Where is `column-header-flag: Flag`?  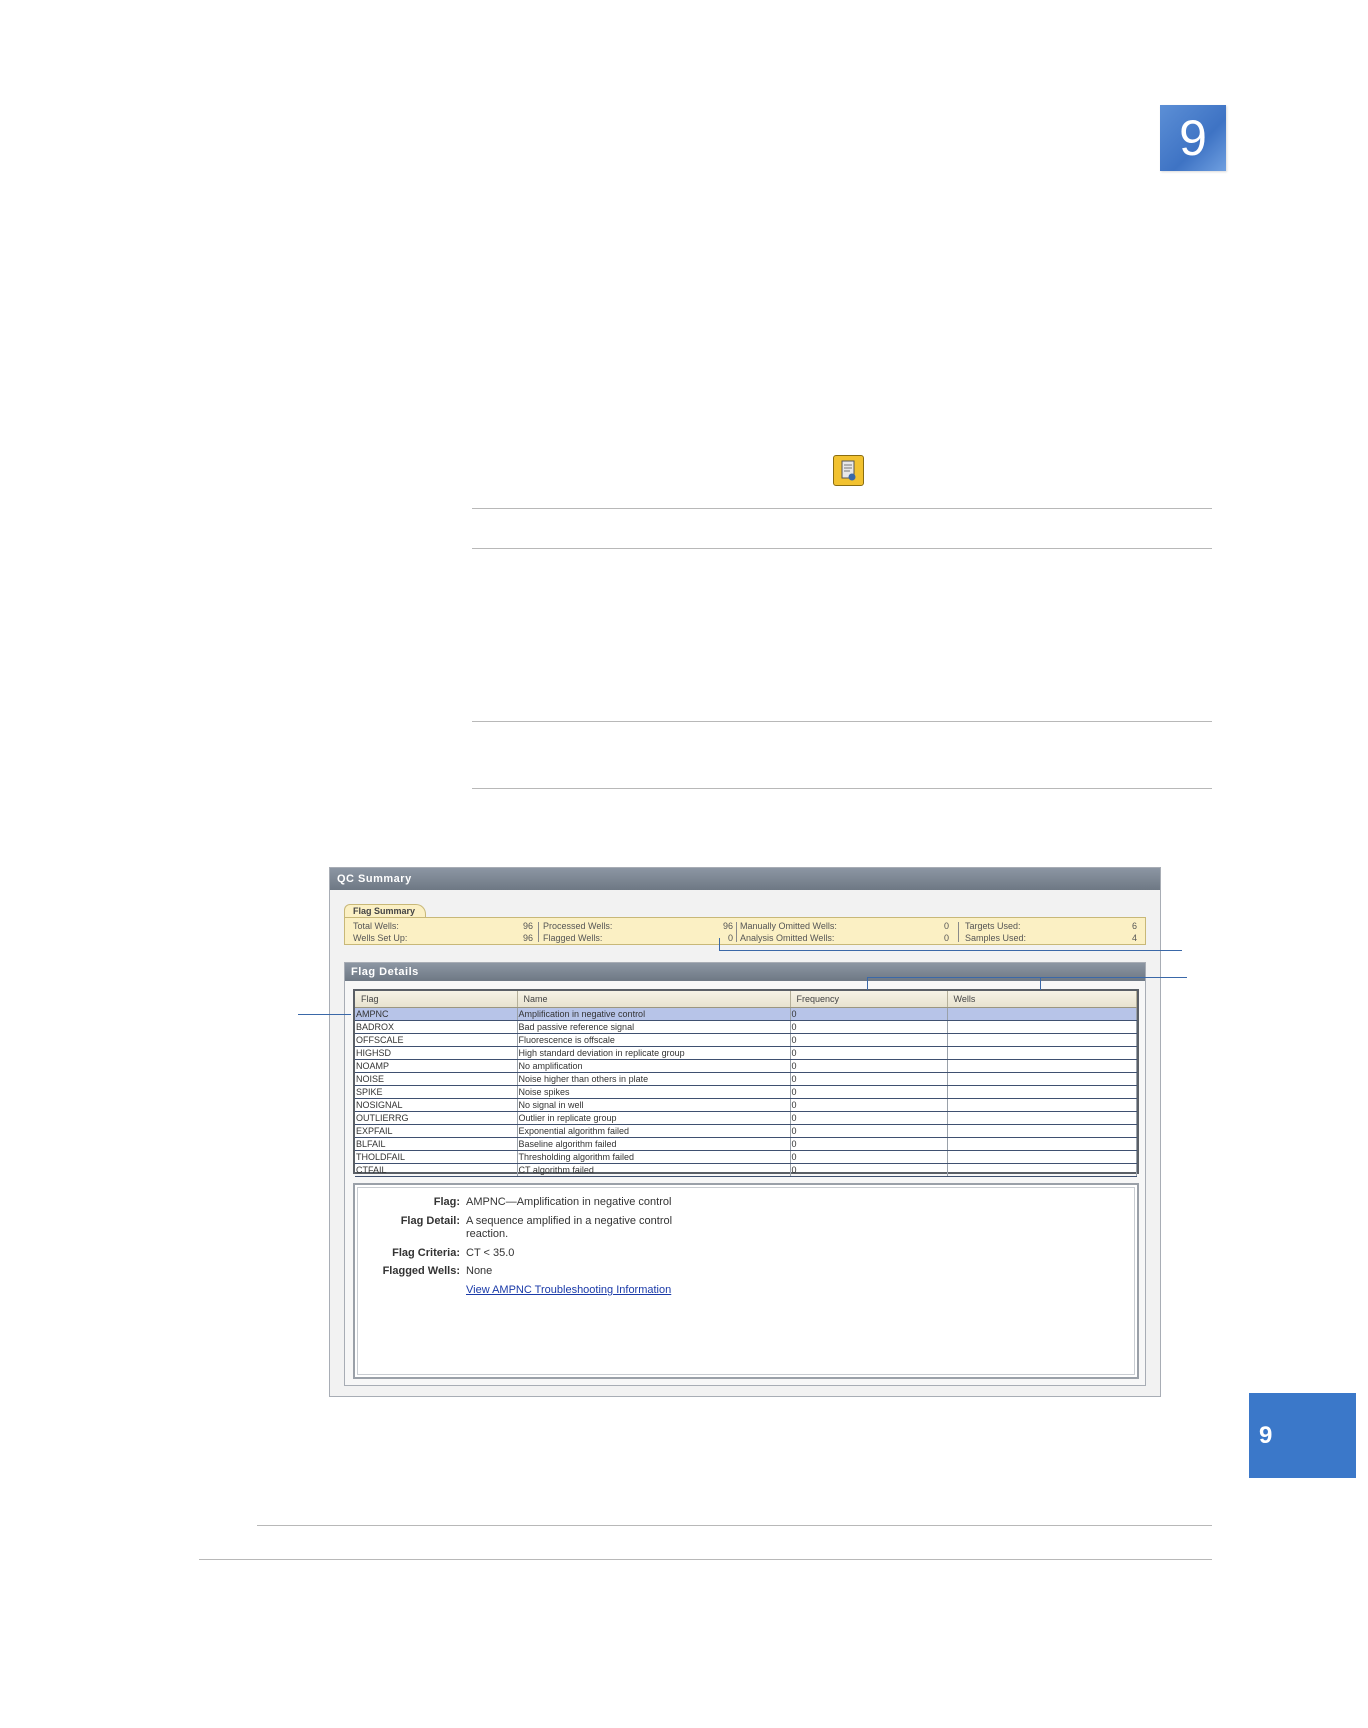 column-header-flag: Flag is located at coordinates (436, 999).